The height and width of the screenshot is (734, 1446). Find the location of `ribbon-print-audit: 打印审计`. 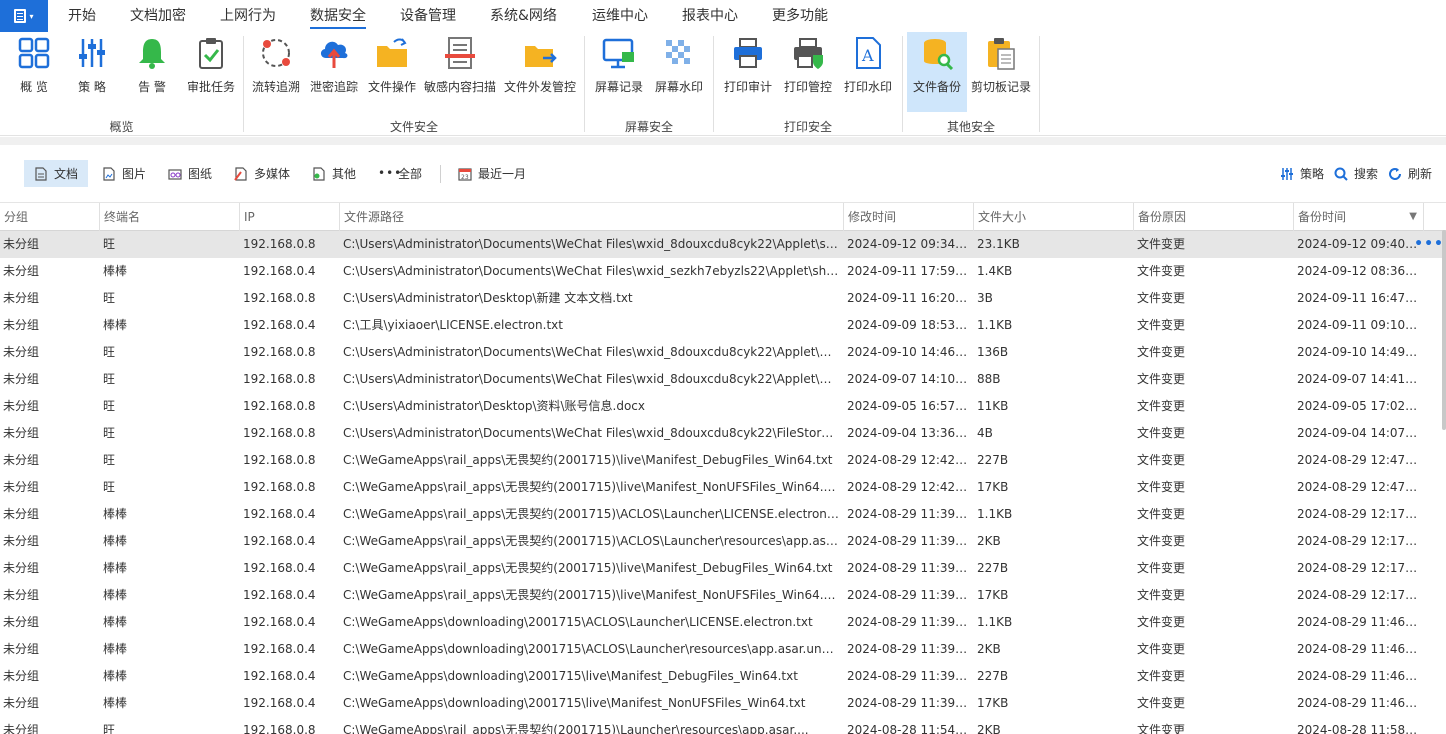

ribbon-print-audit: 打印审计 is located at coordinates (748, 72).